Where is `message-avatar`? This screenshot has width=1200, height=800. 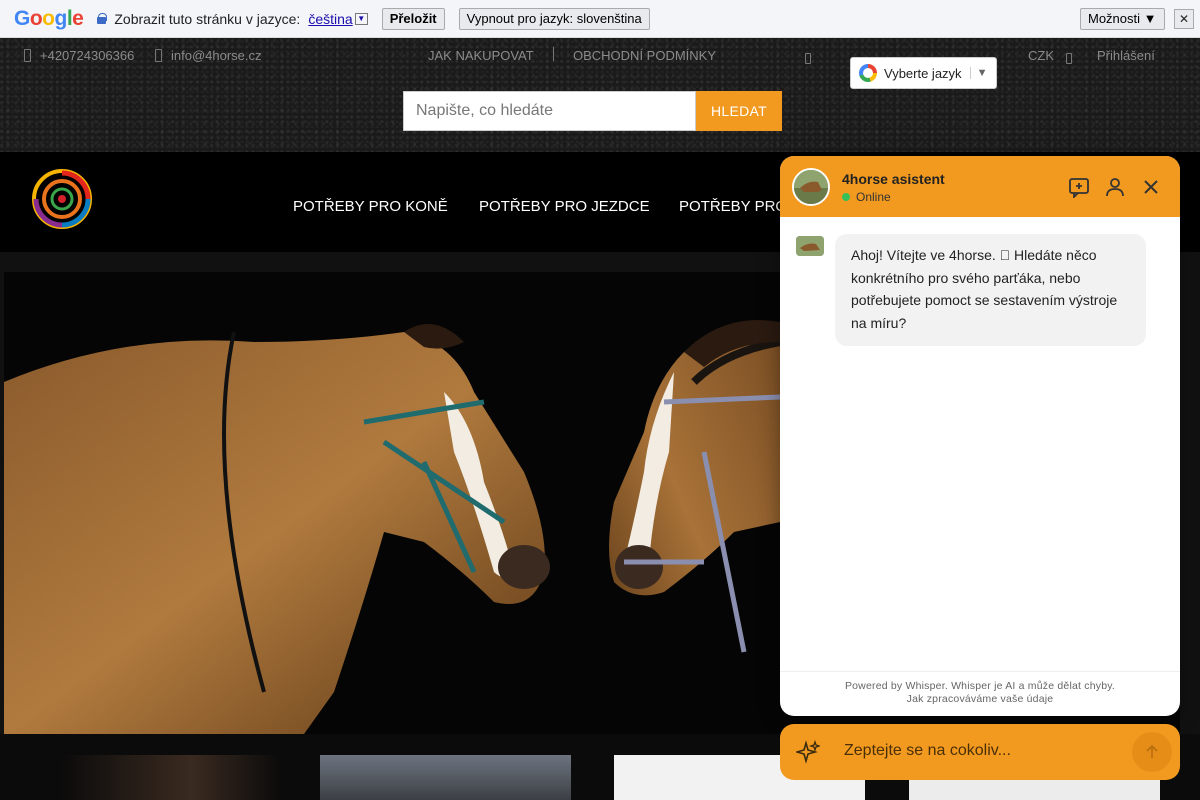 message-avatar is located at coordinates (810, 246).